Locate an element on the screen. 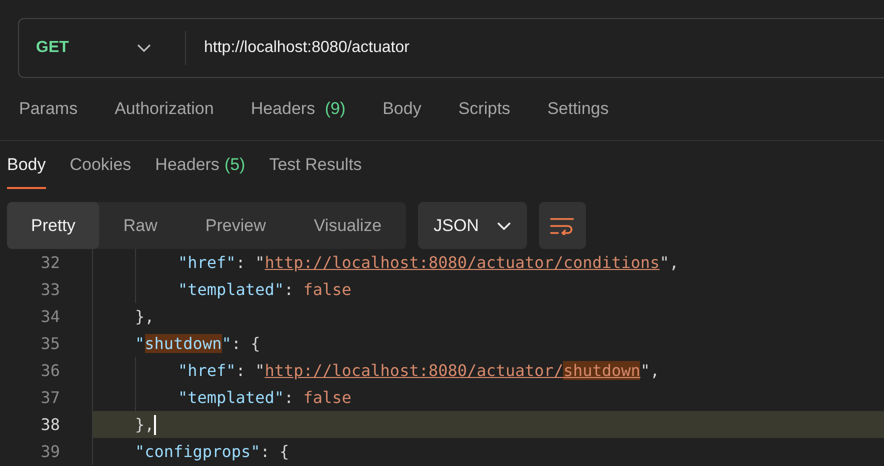  wrap-lines-icon is located at coordinates (562, 225).